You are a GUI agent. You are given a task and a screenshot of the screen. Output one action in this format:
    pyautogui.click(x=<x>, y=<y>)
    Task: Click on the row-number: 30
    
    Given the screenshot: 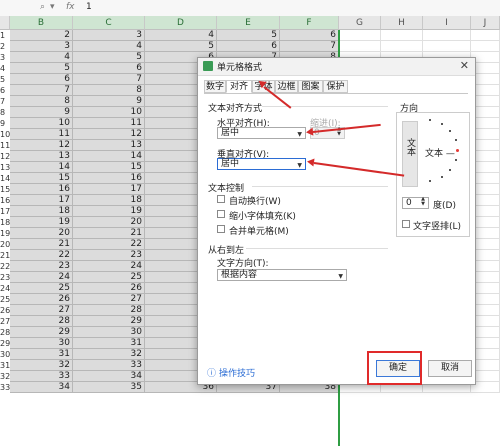 What is the action you would take?
    pyautogui.click(x=5, y=354)
    